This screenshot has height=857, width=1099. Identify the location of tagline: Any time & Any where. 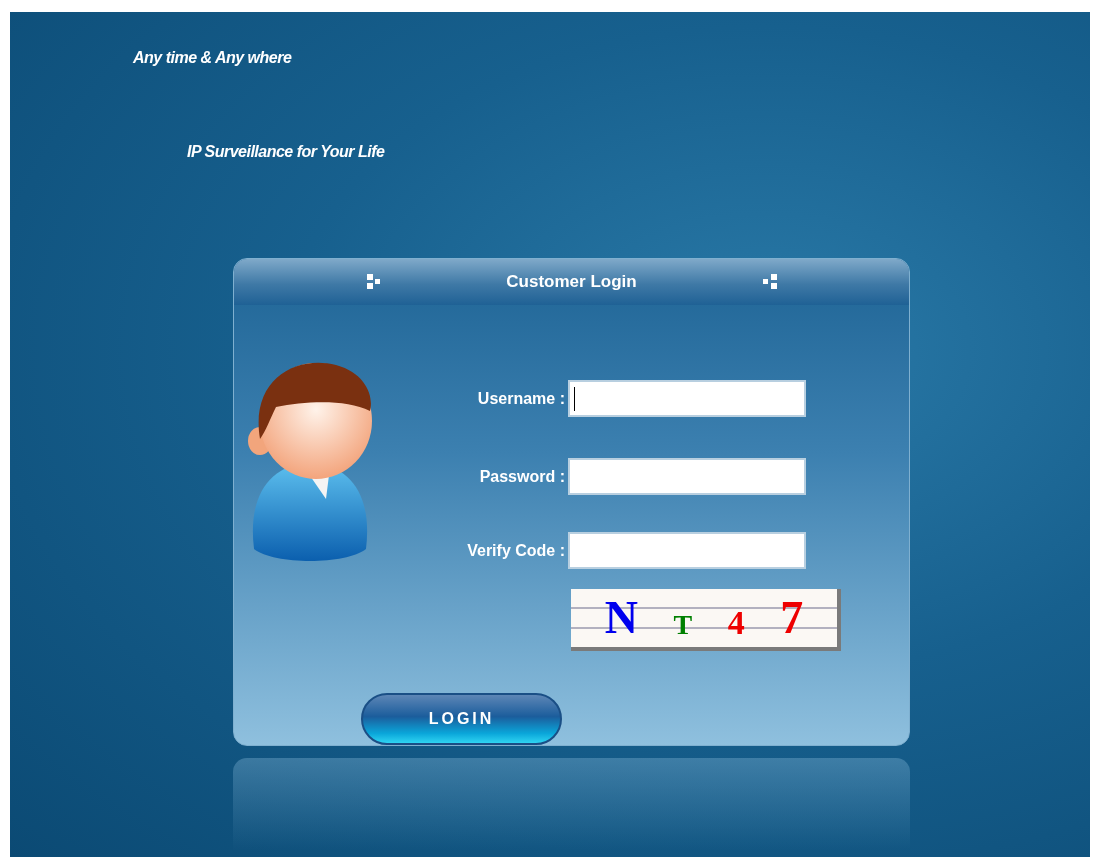
(212, 58).